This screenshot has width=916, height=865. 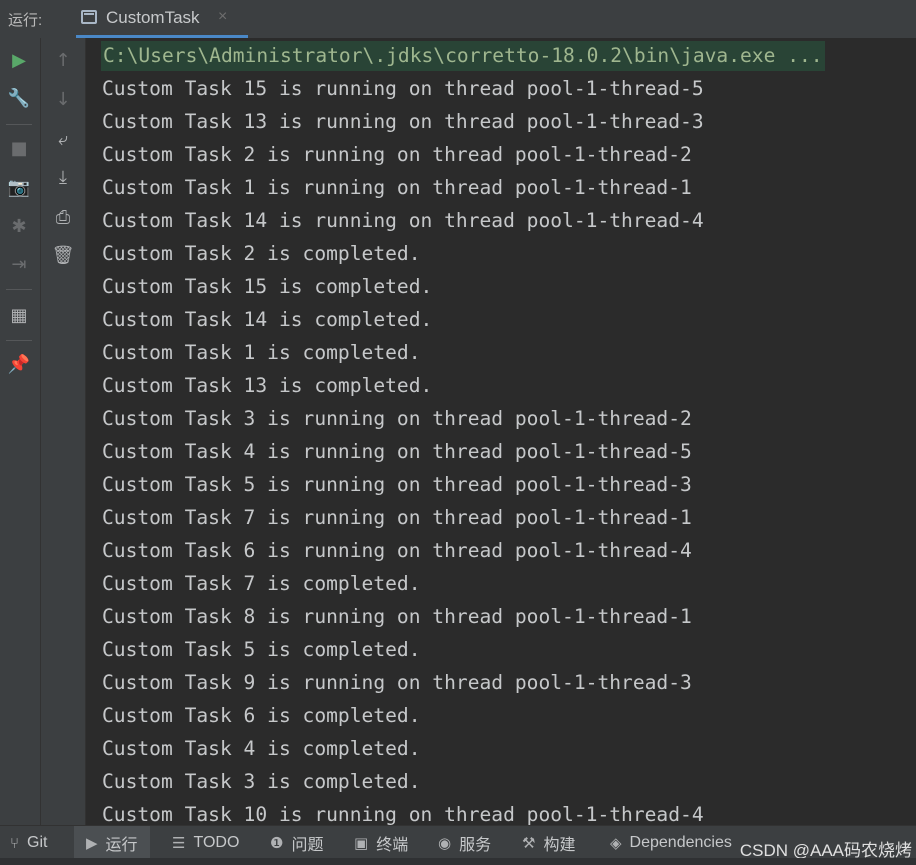 What do you see at coordinates (89, 17) in the screenshot?
I see `application-window-icon` at bounding box center [89, 17].